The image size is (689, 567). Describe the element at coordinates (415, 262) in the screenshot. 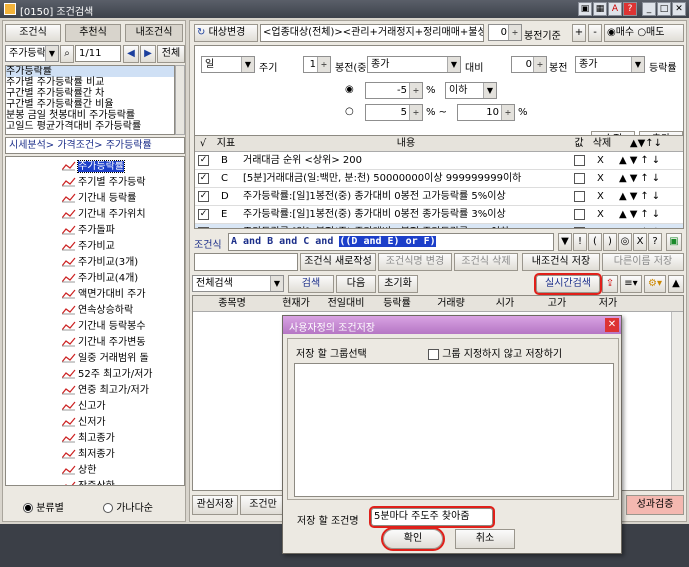

I see `rename-button: 조건식명 변경` at that location.